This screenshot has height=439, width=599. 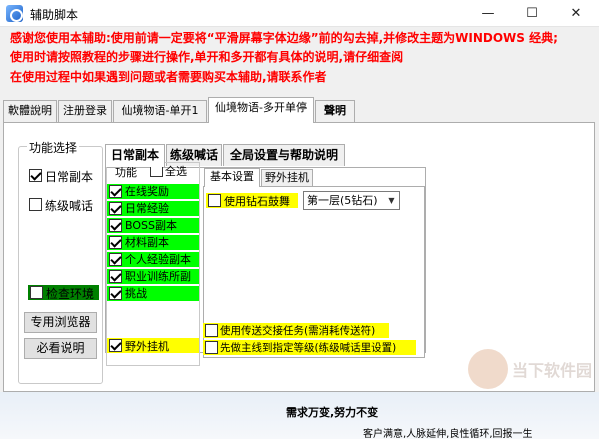 I want to click on item-label: 日常经验, so click(x=147, y=208).